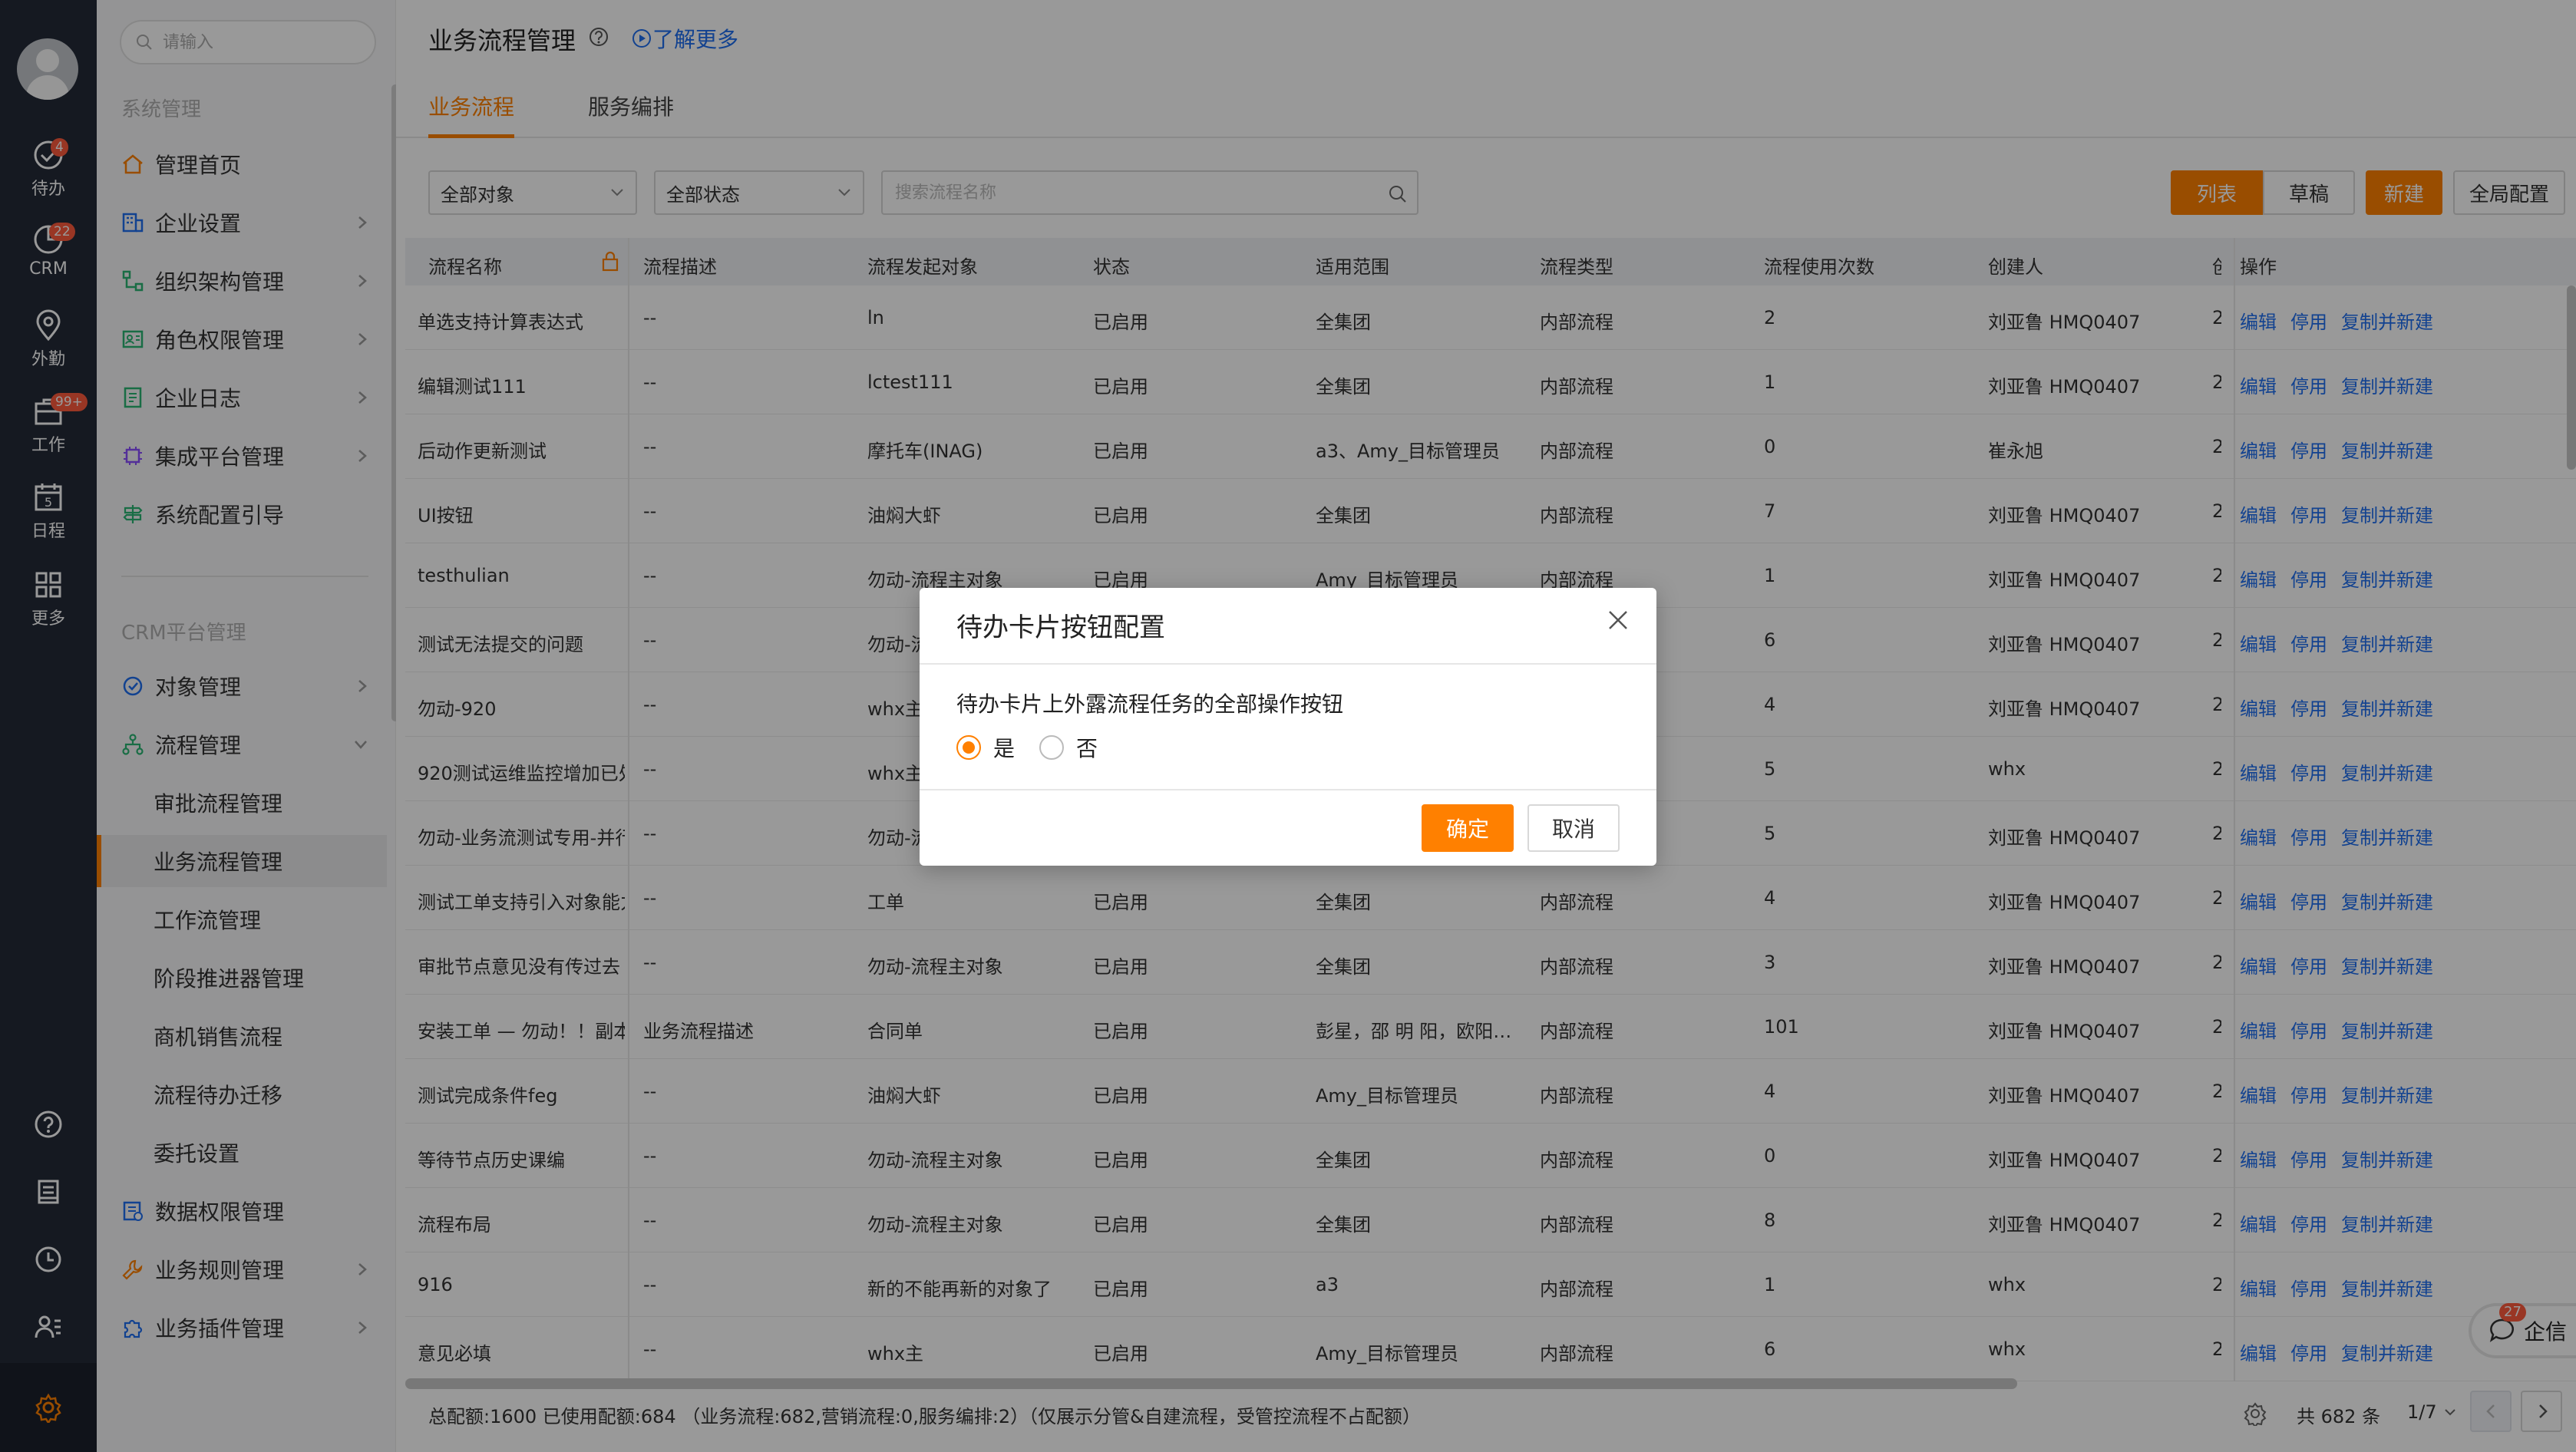 Image resolution: width=2576 pixels, height=1452 pixels. What do you see at coordinates (1150, 704) in the screenshot?
I see `dialog-description: 待办卡片上外露流程任务的全部操作按钮` at bounding box center [1150, 704].